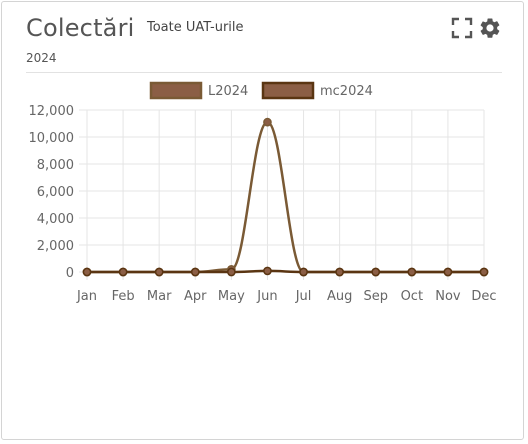  Describe the element at coordinates (412, 296) in the screenshot. I see `x-tick-label: Oct` at that location.